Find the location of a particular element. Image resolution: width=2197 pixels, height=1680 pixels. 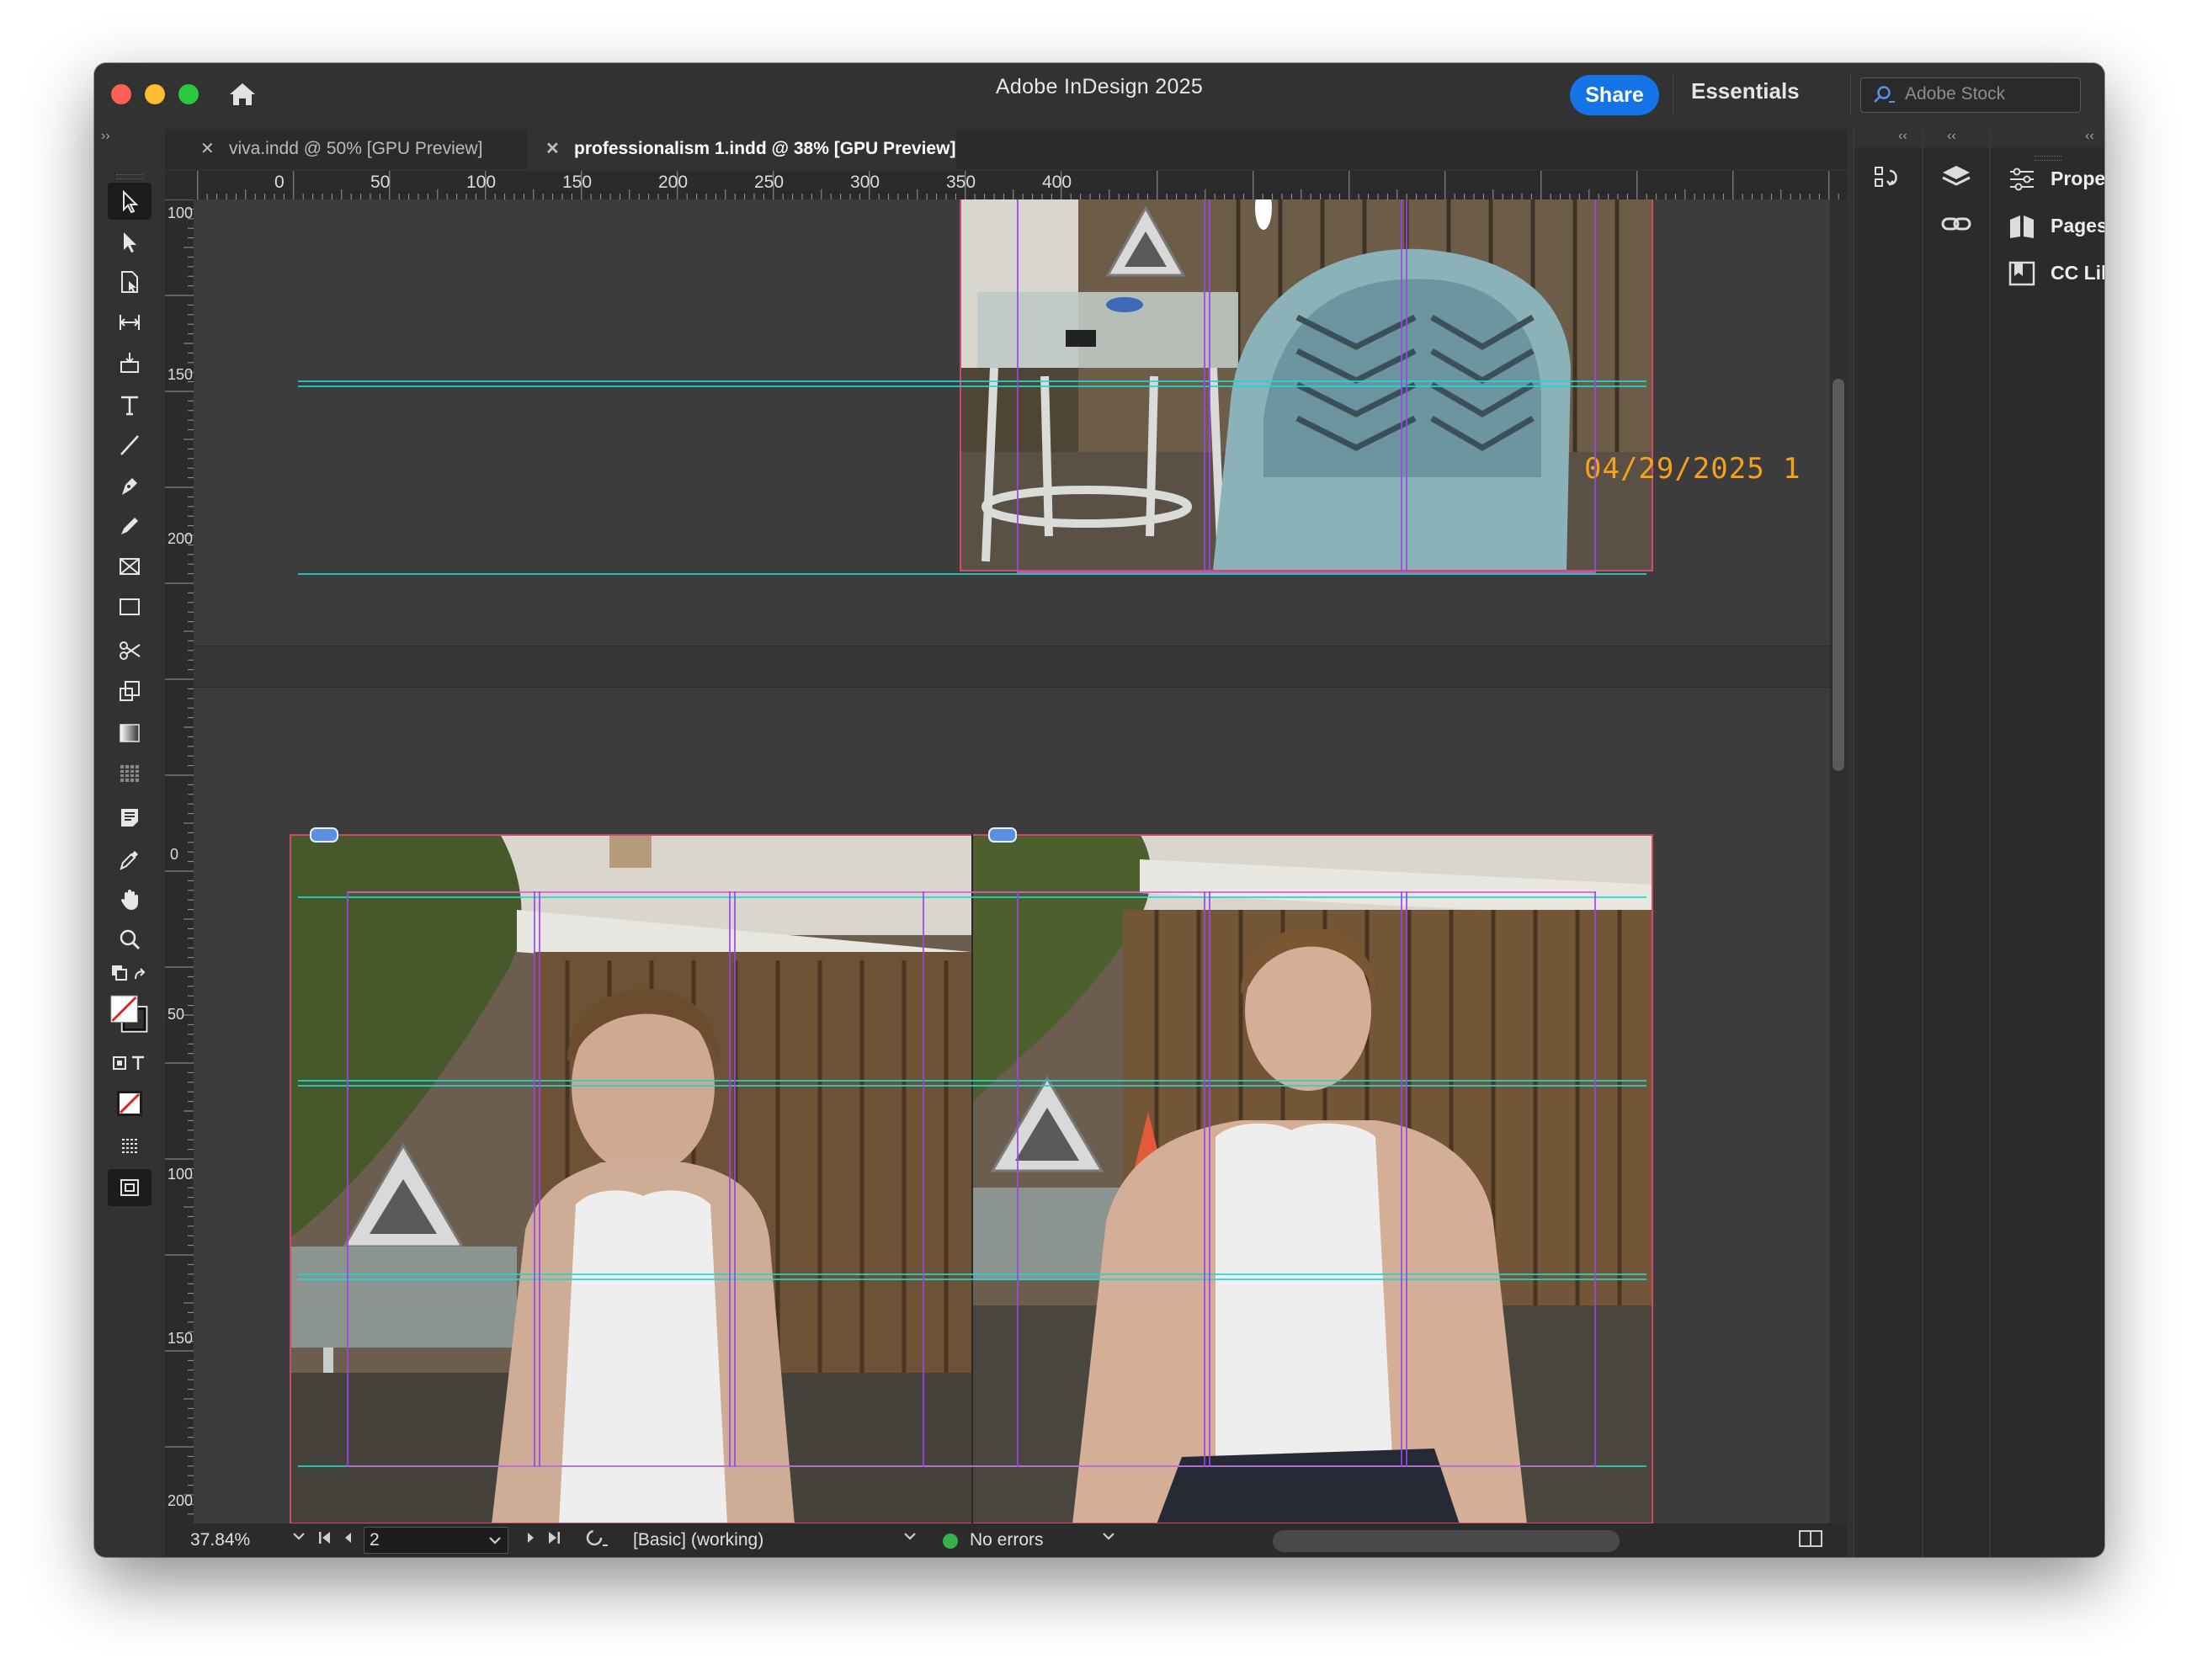

gradient-feather-tool-icon is located at coordinates (130, 773).